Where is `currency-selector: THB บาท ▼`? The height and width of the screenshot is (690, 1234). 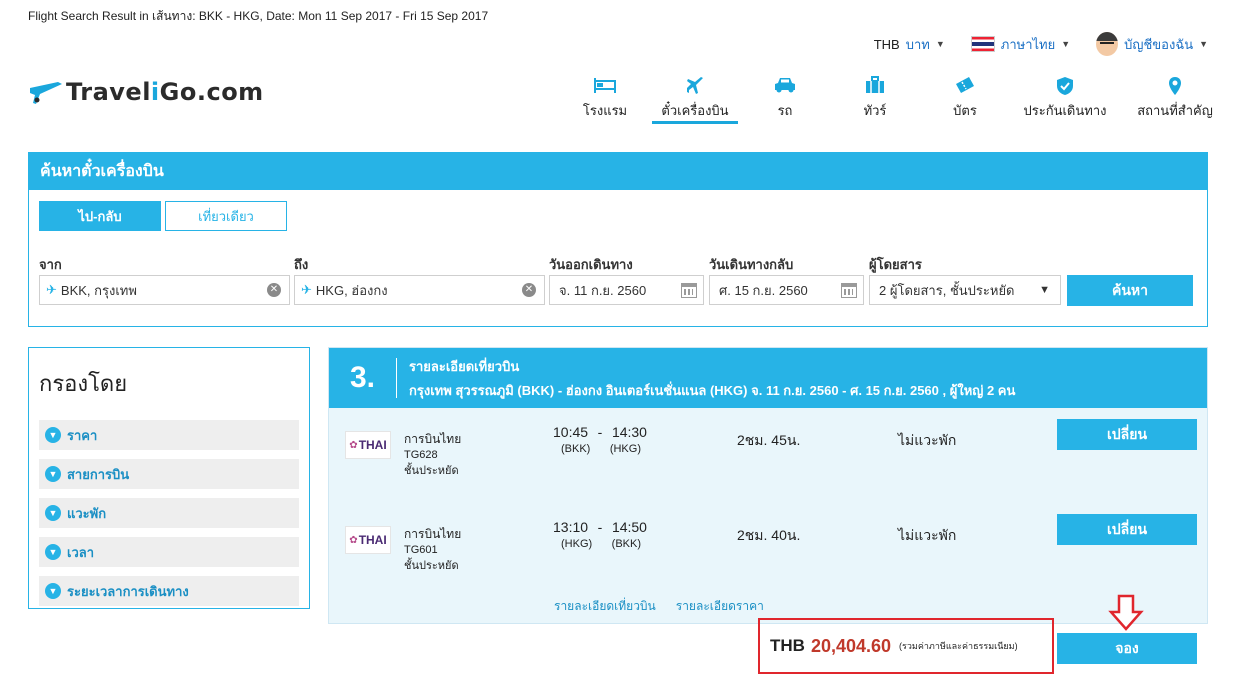 currency-selector: THB บาท ▼ is located at coordinates (909, 44).